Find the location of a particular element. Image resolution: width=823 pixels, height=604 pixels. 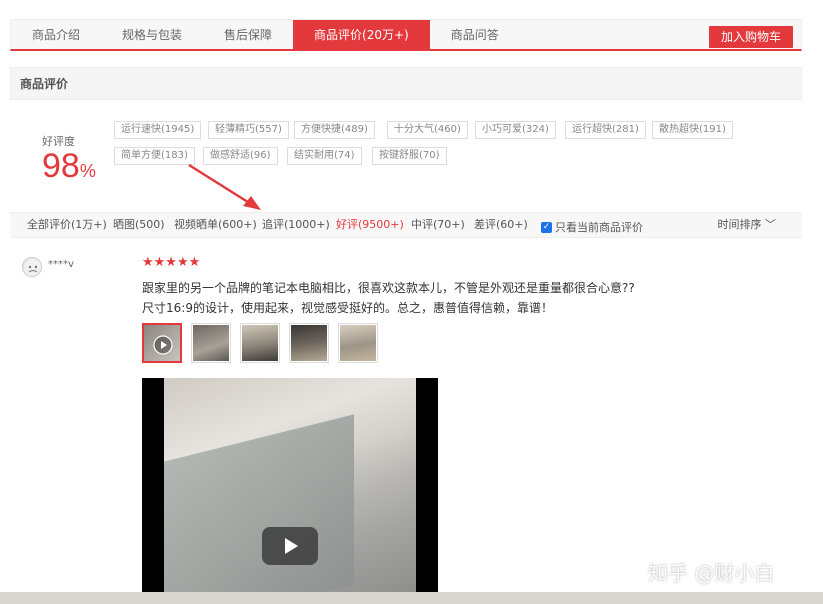

product-tabs: 商品介绍 规格与包装 售后保障 商品评价(20万+) 商品问答 加入购物车 is located at coordinates (406, 35).